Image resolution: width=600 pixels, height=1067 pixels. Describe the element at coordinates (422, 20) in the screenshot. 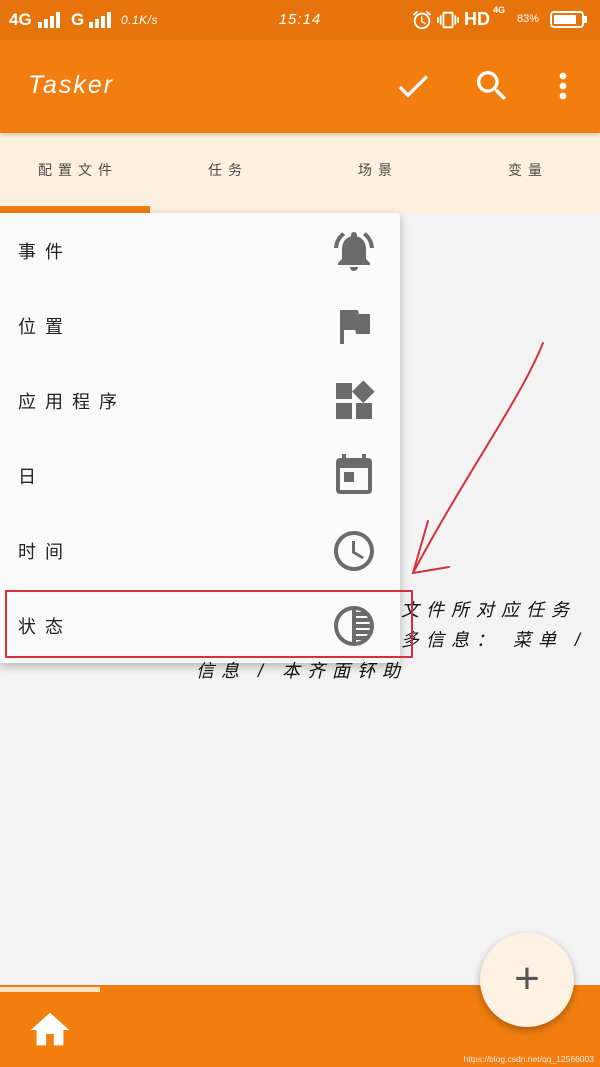

I see `alarm-icon` at that location.